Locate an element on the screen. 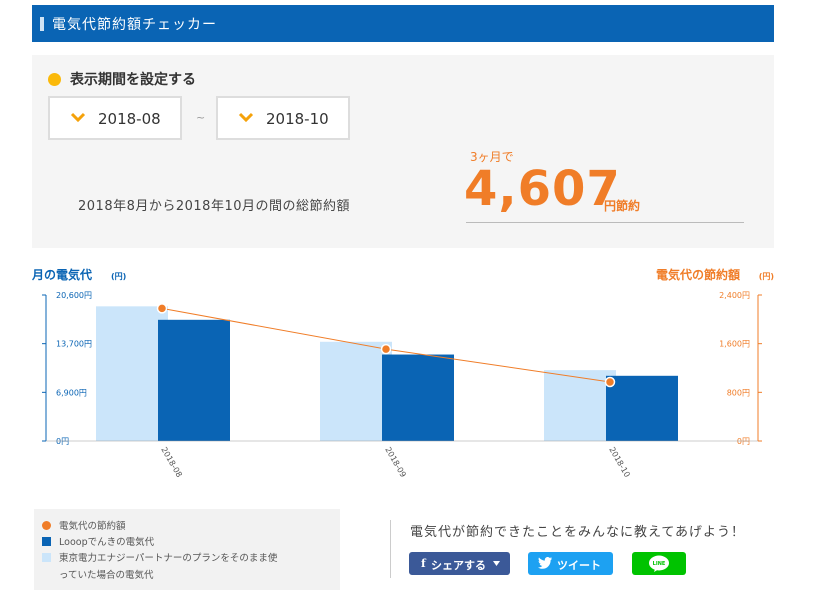 Image resolution: width=837 pixels, height=600 pixels. period-from-select: 2018-08 is located at coordinates (115, 118).